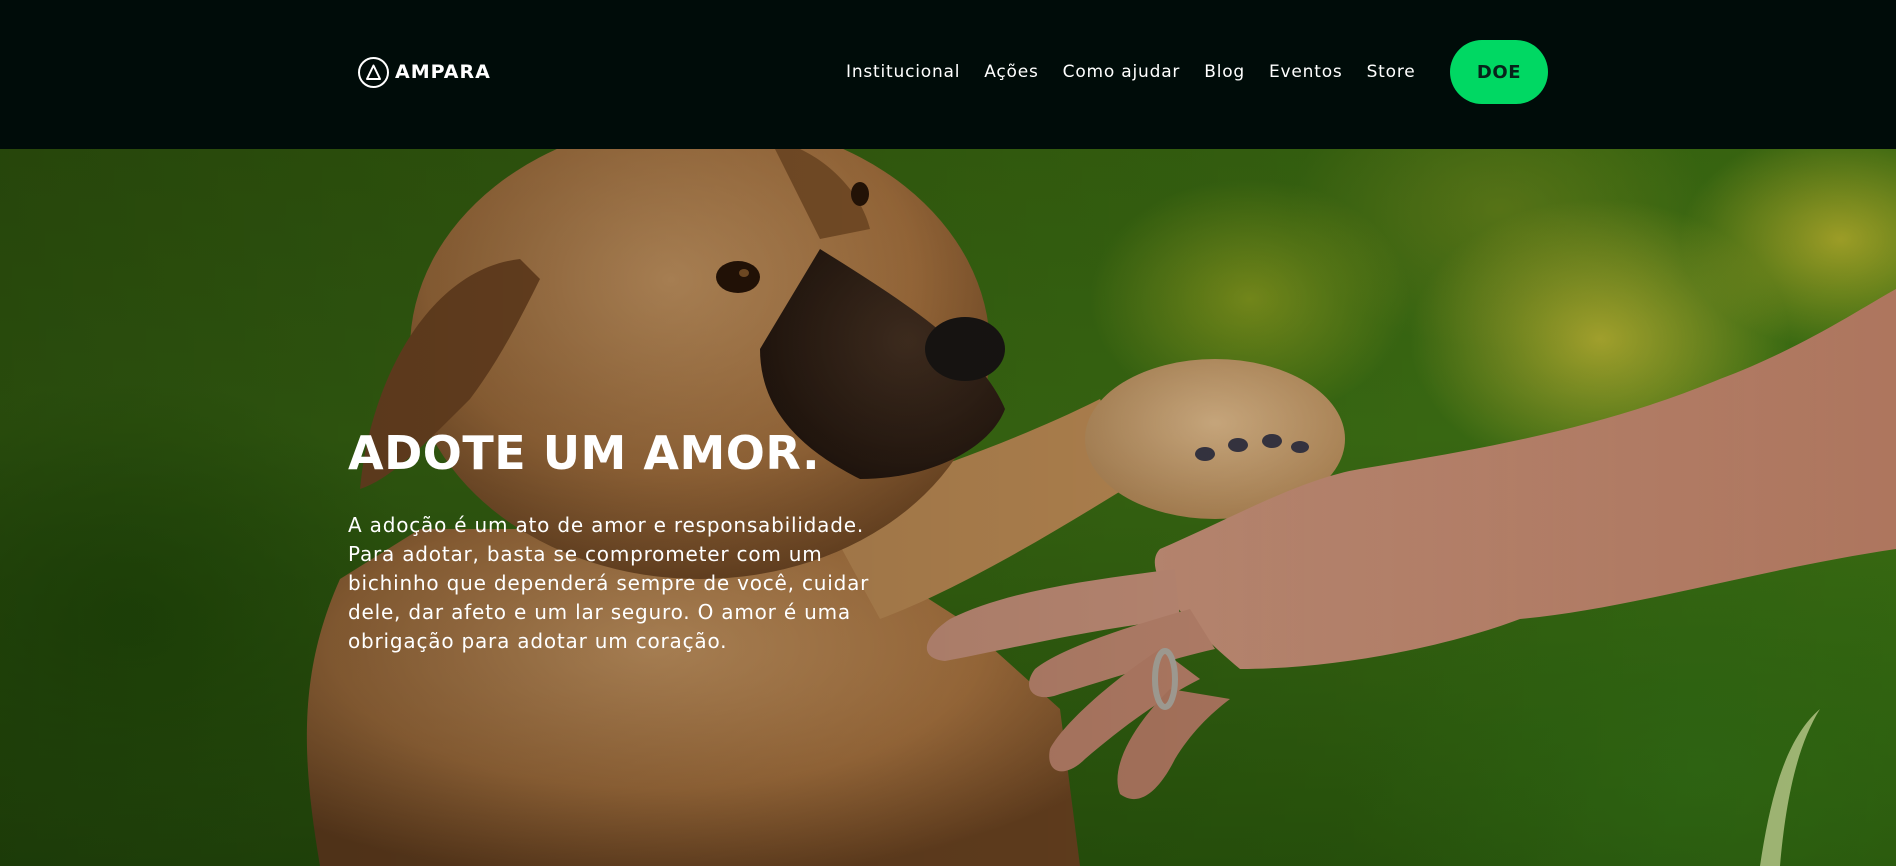 The width and height of the screenshot is (1896, 866). What do you see at coordinates (443, 72) in the screenshot?
I see `brand-name: AMPARA` at bounding box center [443, 72].